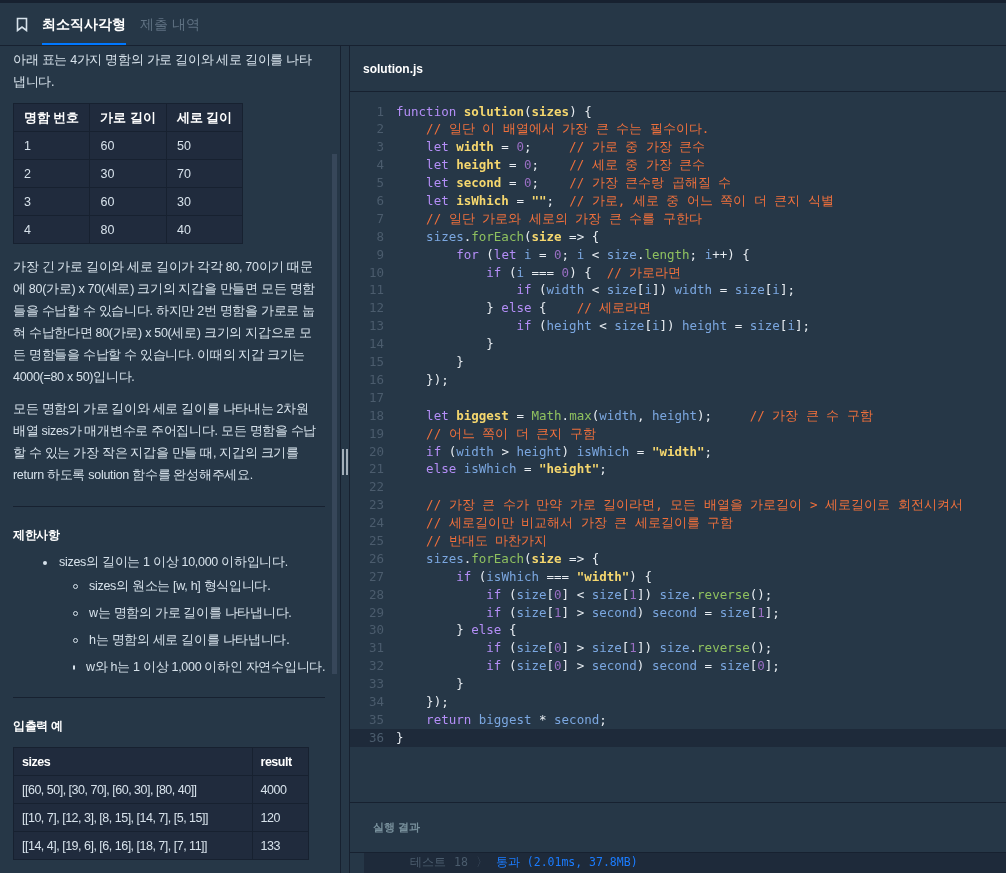 The height and width of the screenshot is (873, 1006). I want to click on results-title: 실행 결과, so click(397, 828).